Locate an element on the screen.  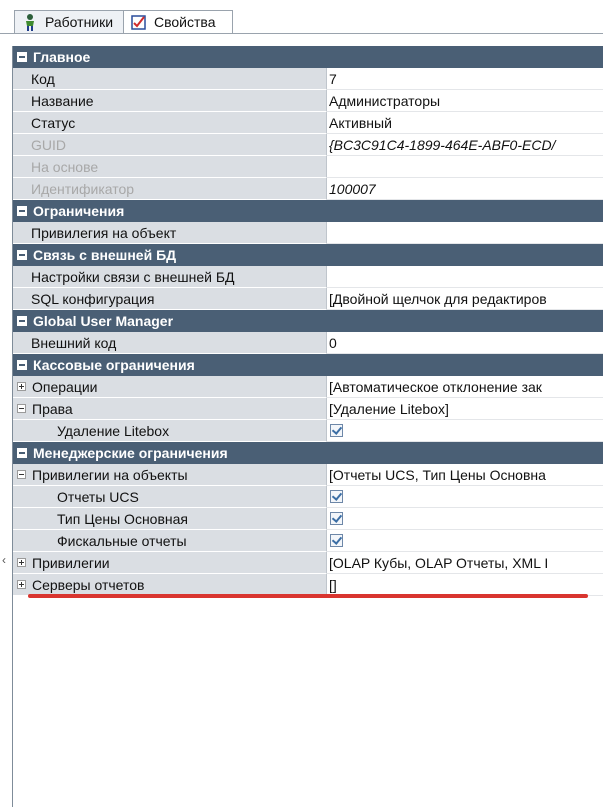
tab-properties: Свойства is located at coordinates (178, 22).